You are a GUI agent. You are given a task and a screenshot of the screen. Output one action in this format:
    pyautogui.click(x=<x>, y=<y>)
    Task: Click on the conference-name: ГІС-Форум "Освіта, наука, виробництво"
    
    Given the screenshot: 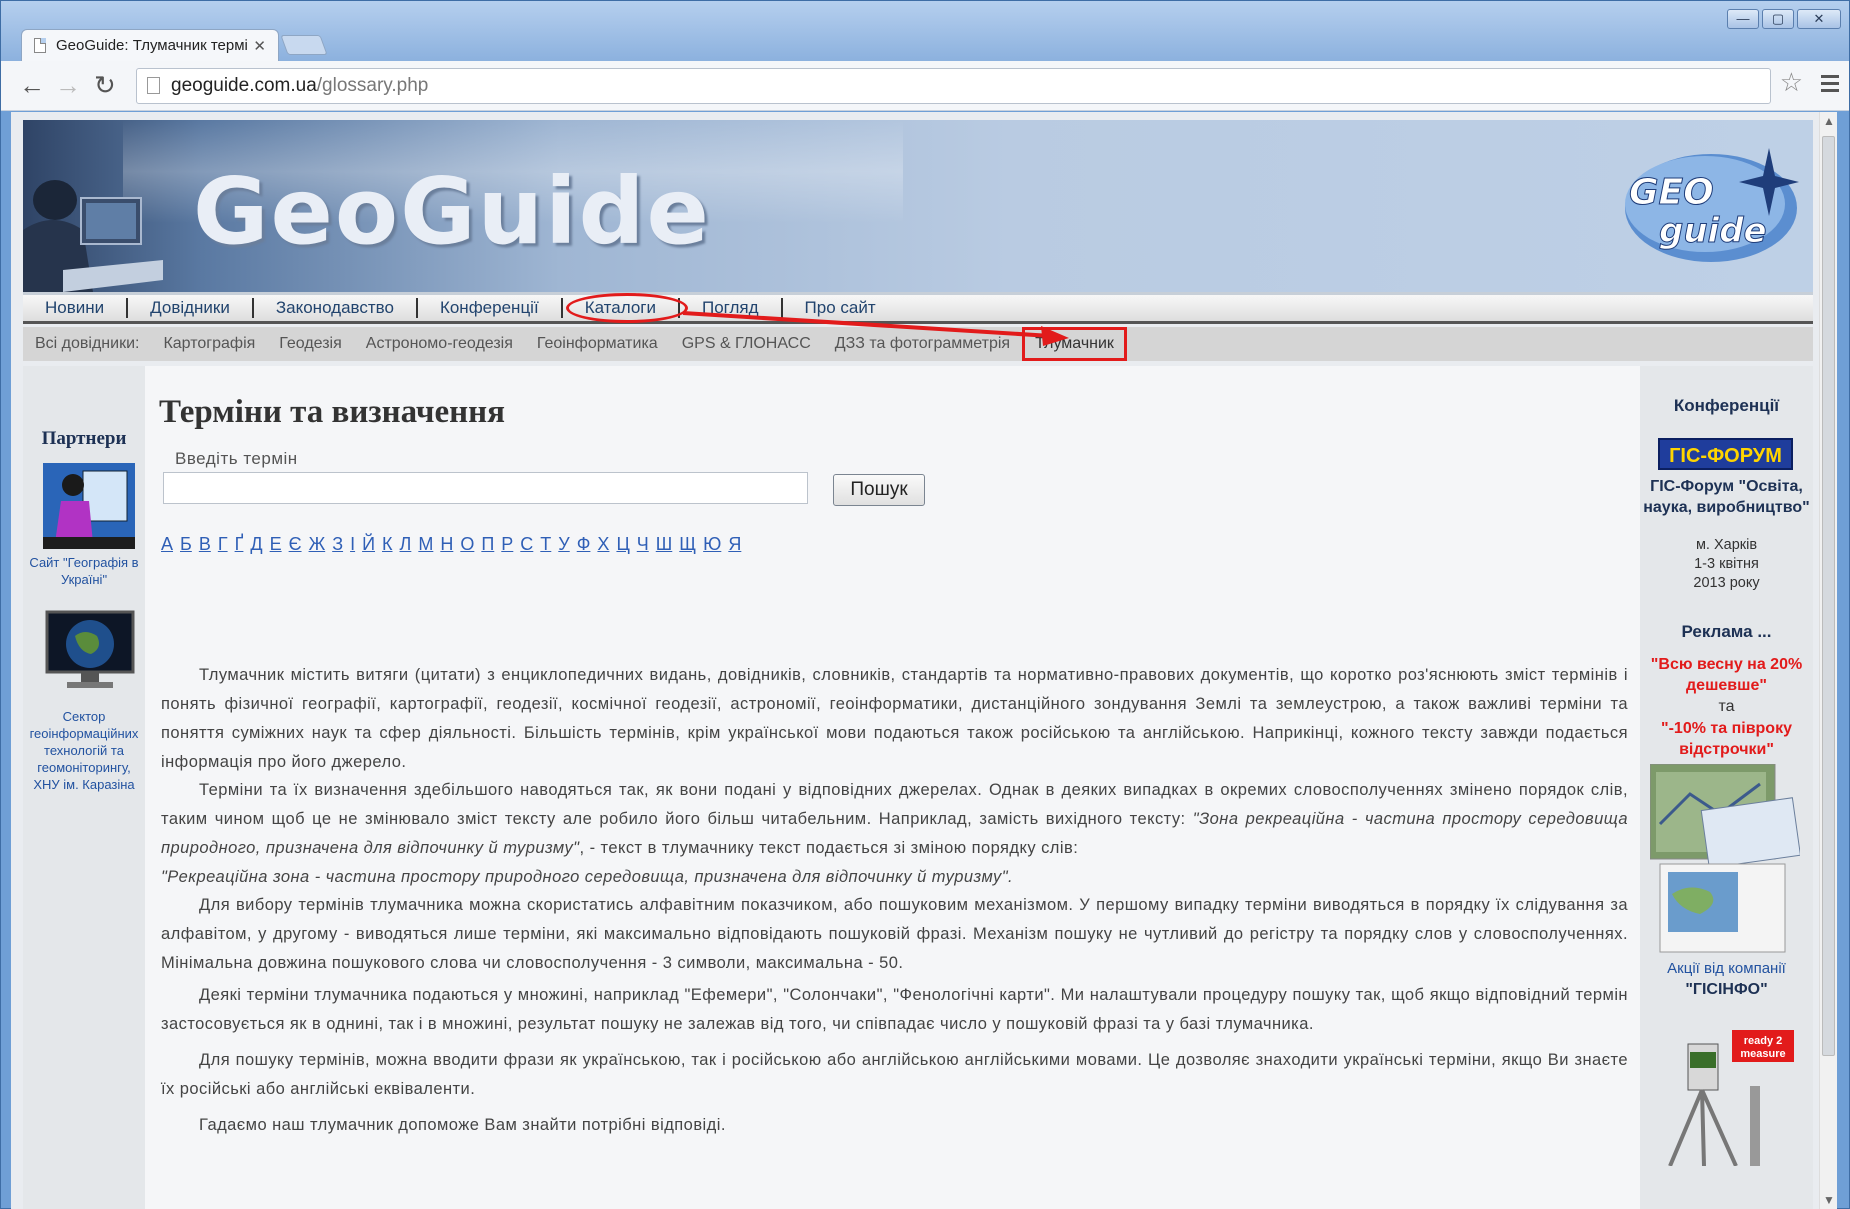 What is the action you would take?
    pyautogui.click(x=1726, y=497)
    